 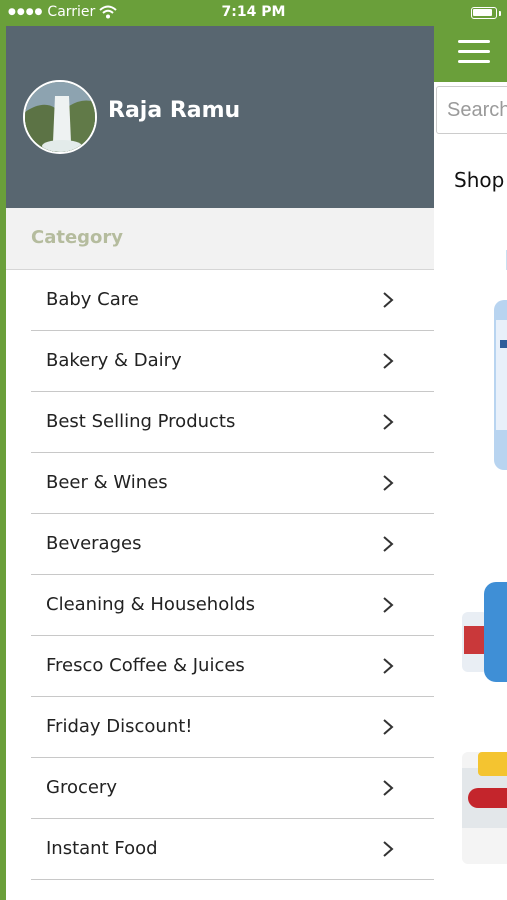 What do you see at coordinates (483, 808) in the screenshot?
I see `product-image-paper-towels` at bounding box center [483, 808].